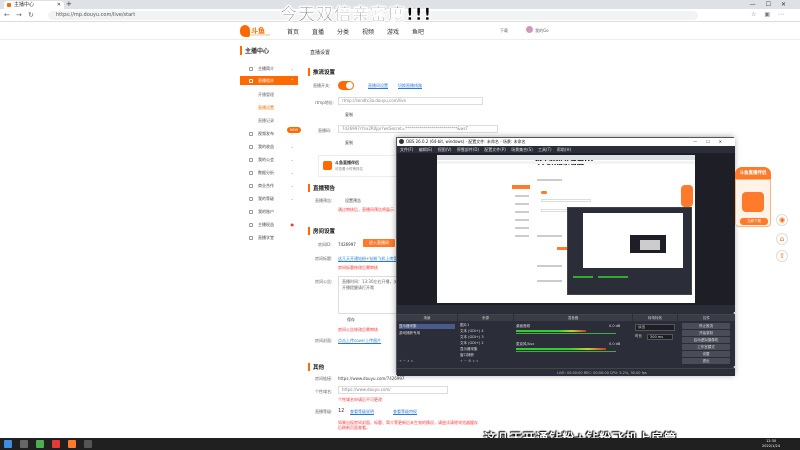 The width and height of the screenshot is (800, 450). What do you see at coordinates (467, 355) in the screenshot?
I see `source-item: 窗口捕获` at bounding box center [467, 355].